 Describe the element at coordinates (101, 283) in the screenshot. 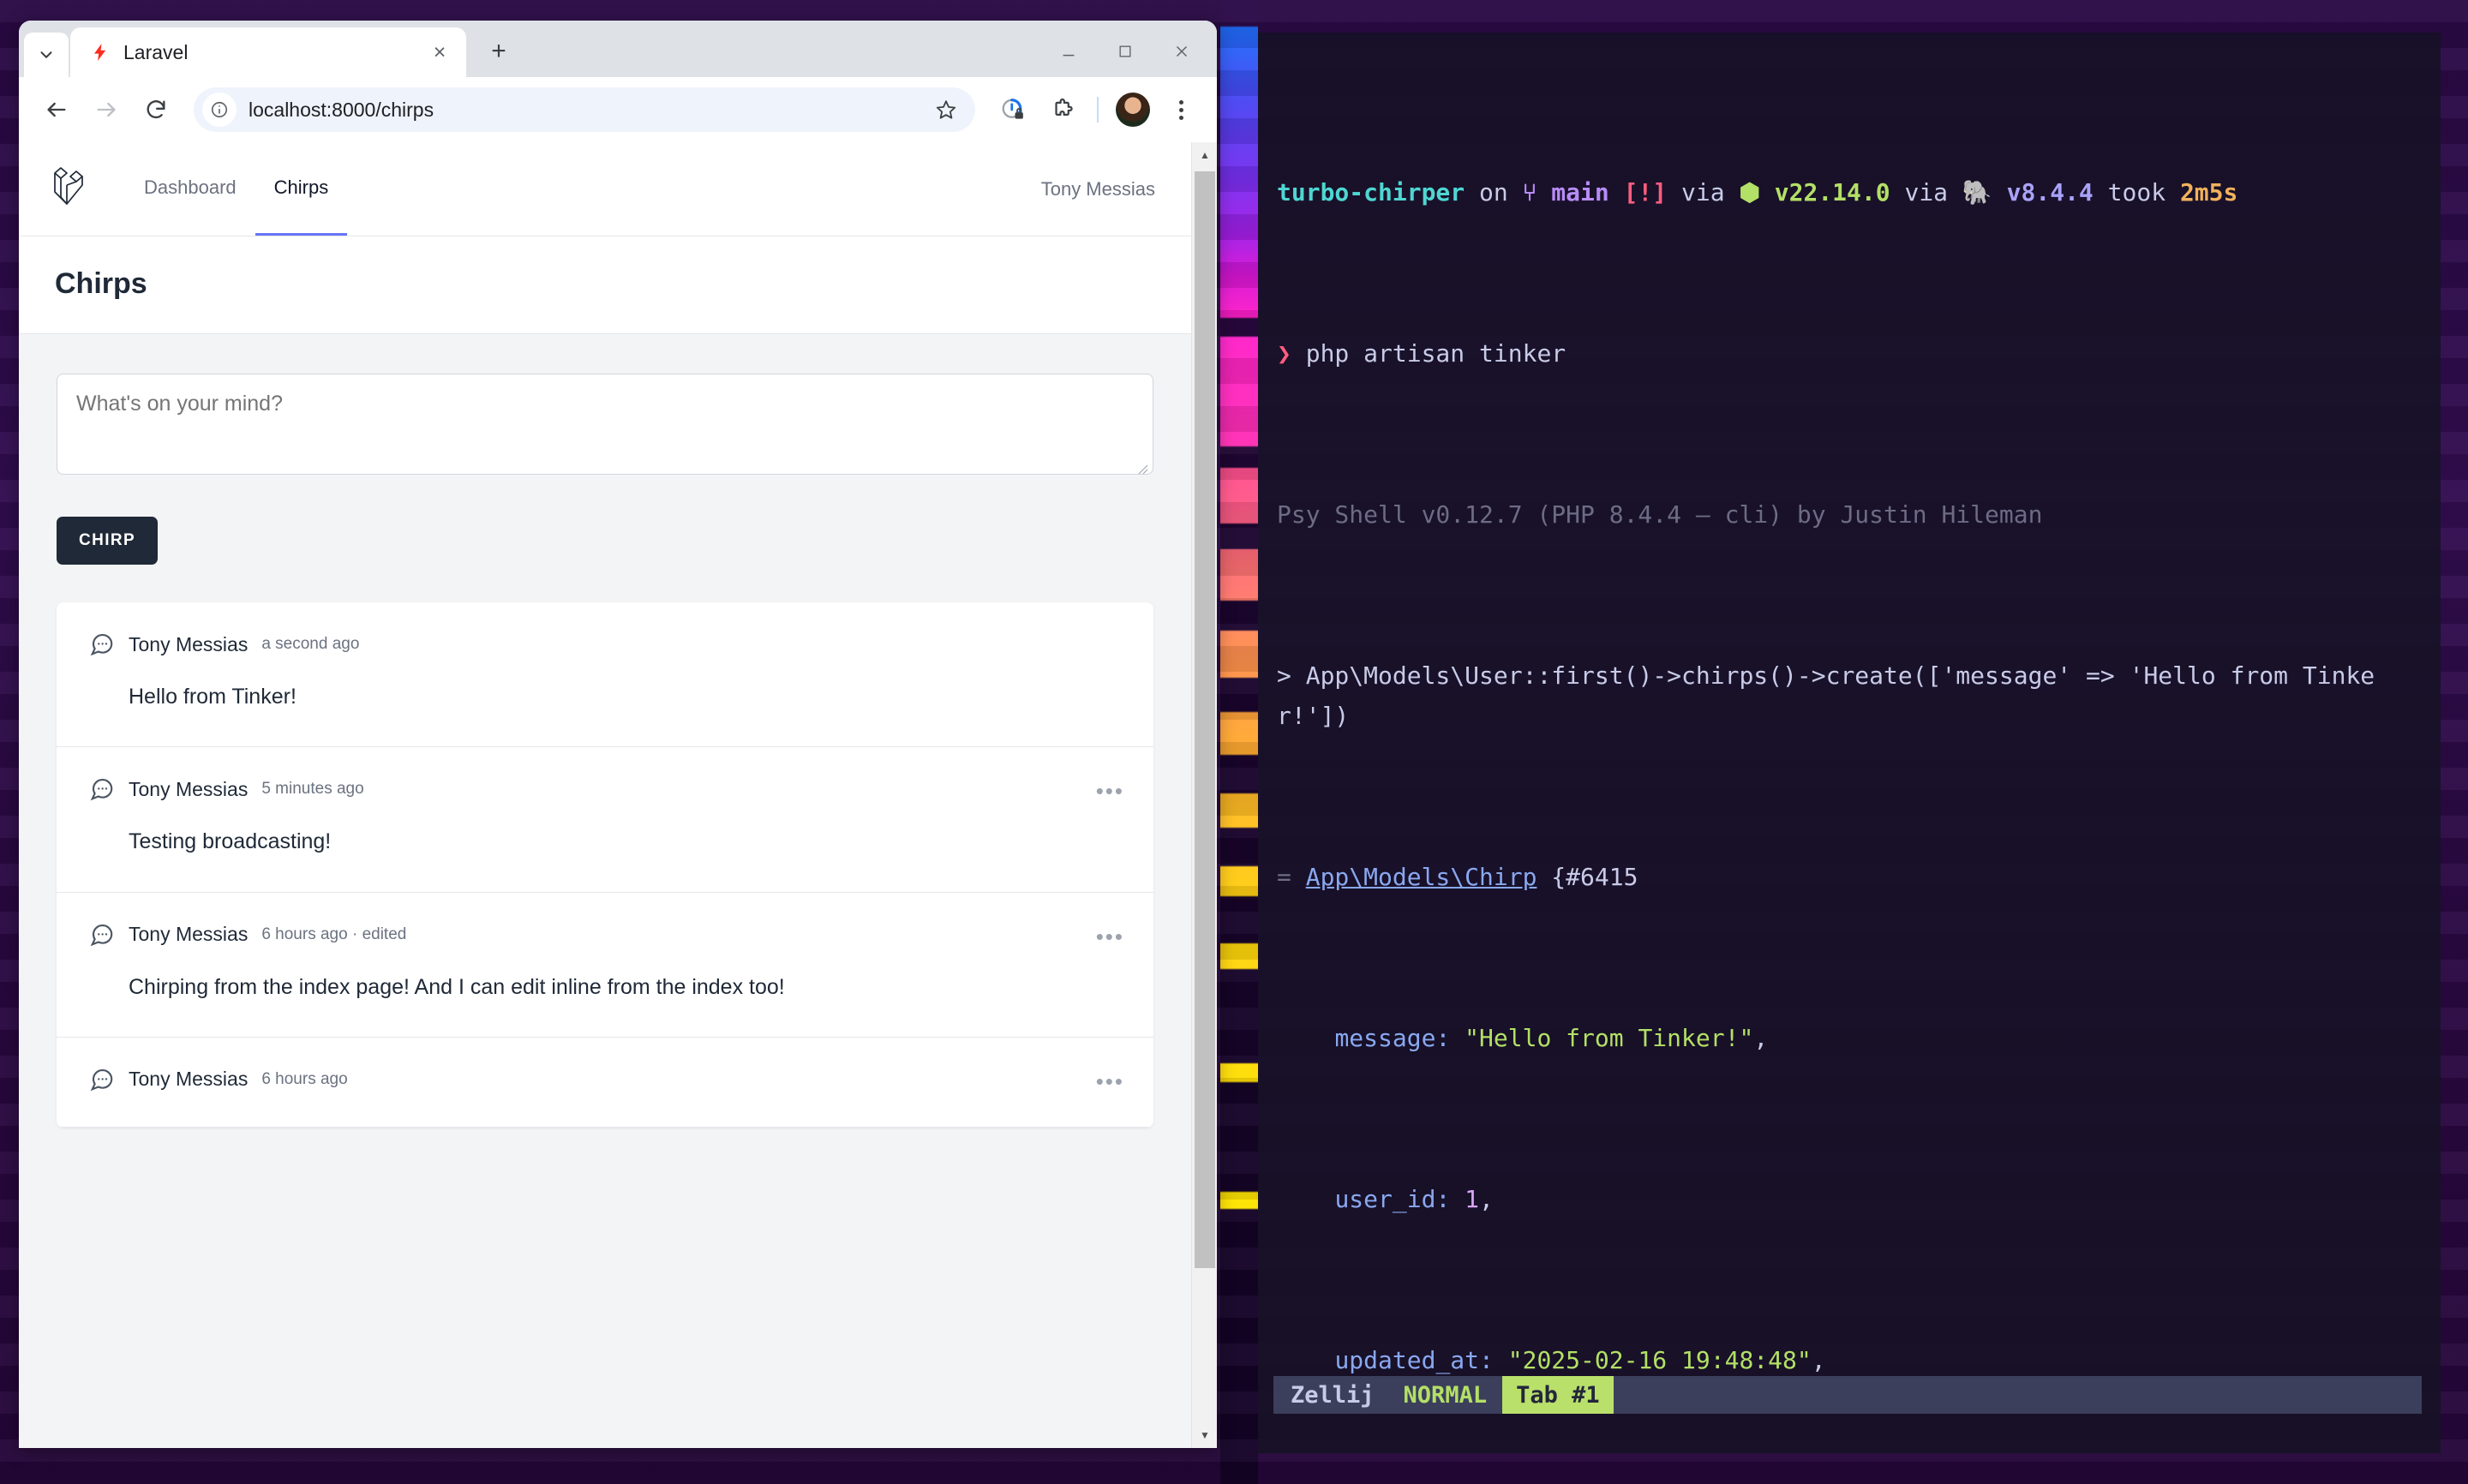

I see `page-title: Chirps` at that location.